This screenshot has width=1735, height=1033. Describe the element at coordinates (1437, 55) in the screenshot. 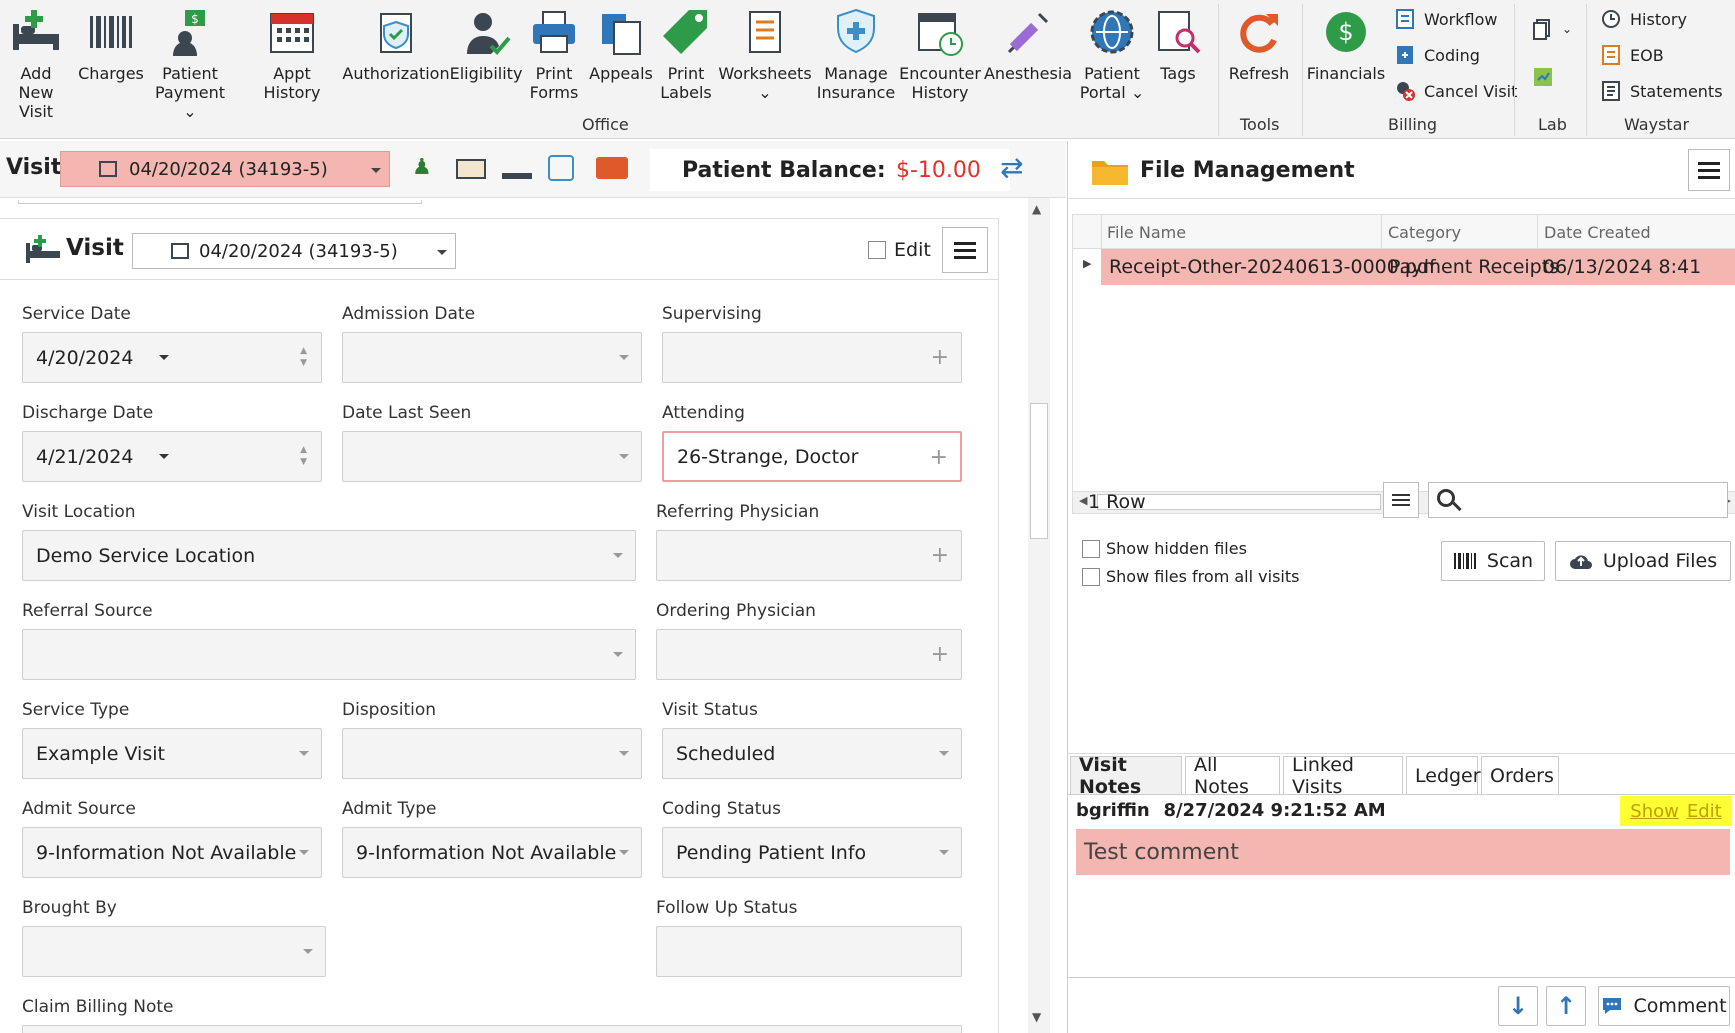

I see `coding-button: Coding` at that location.